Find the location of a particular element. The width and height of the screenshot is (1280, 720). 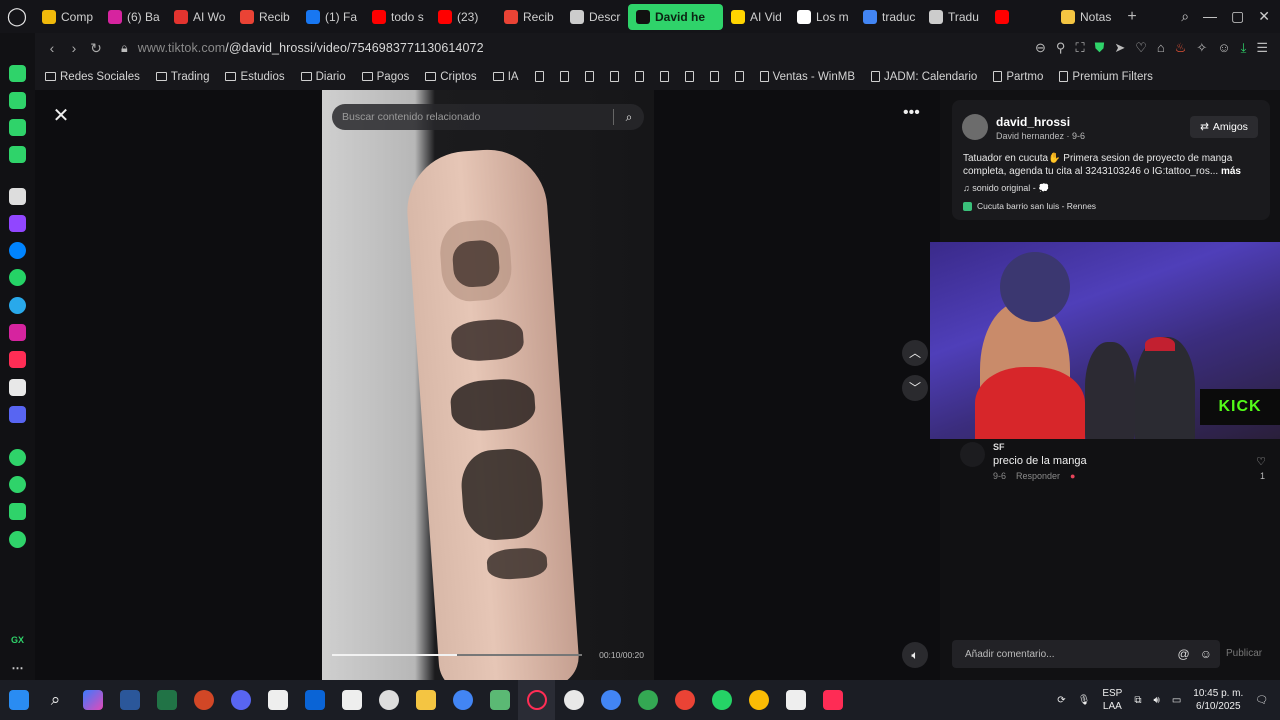

tab-0: Comp is located at coordinates (67, 17).